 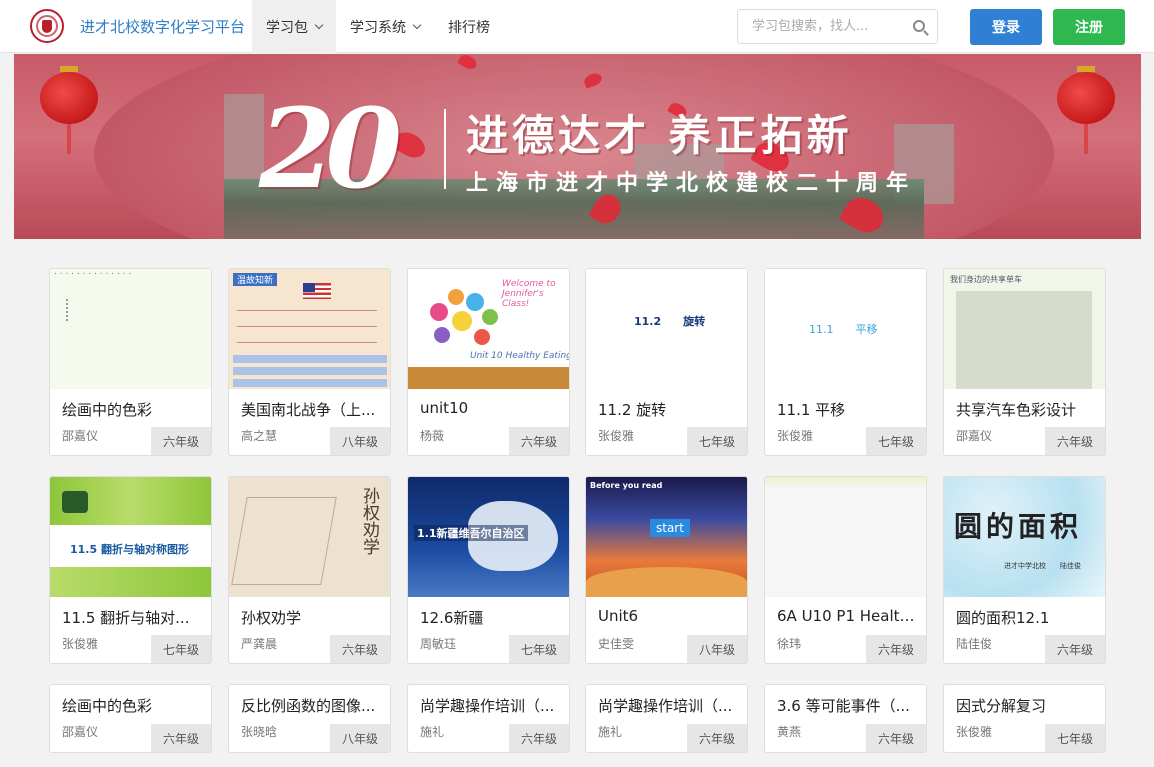 I want to click on thumb-title-text: 11.2 旋转, so click(x=670, y=321).